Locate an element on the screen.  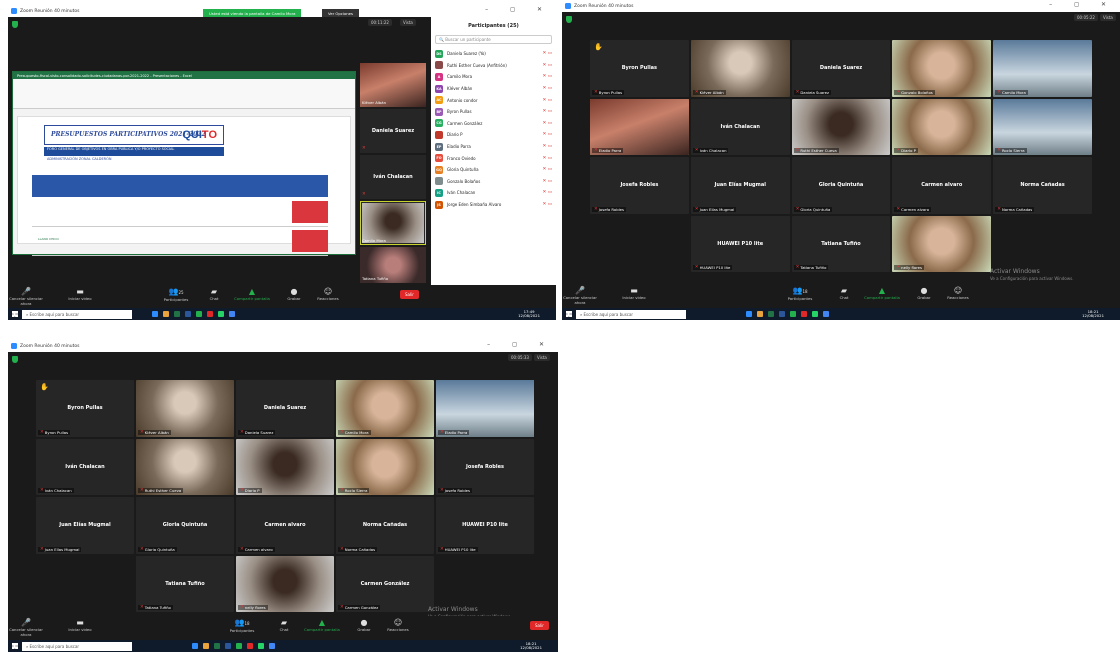
view-options-button: Ver Opciones is located at coordinates (340, 13).